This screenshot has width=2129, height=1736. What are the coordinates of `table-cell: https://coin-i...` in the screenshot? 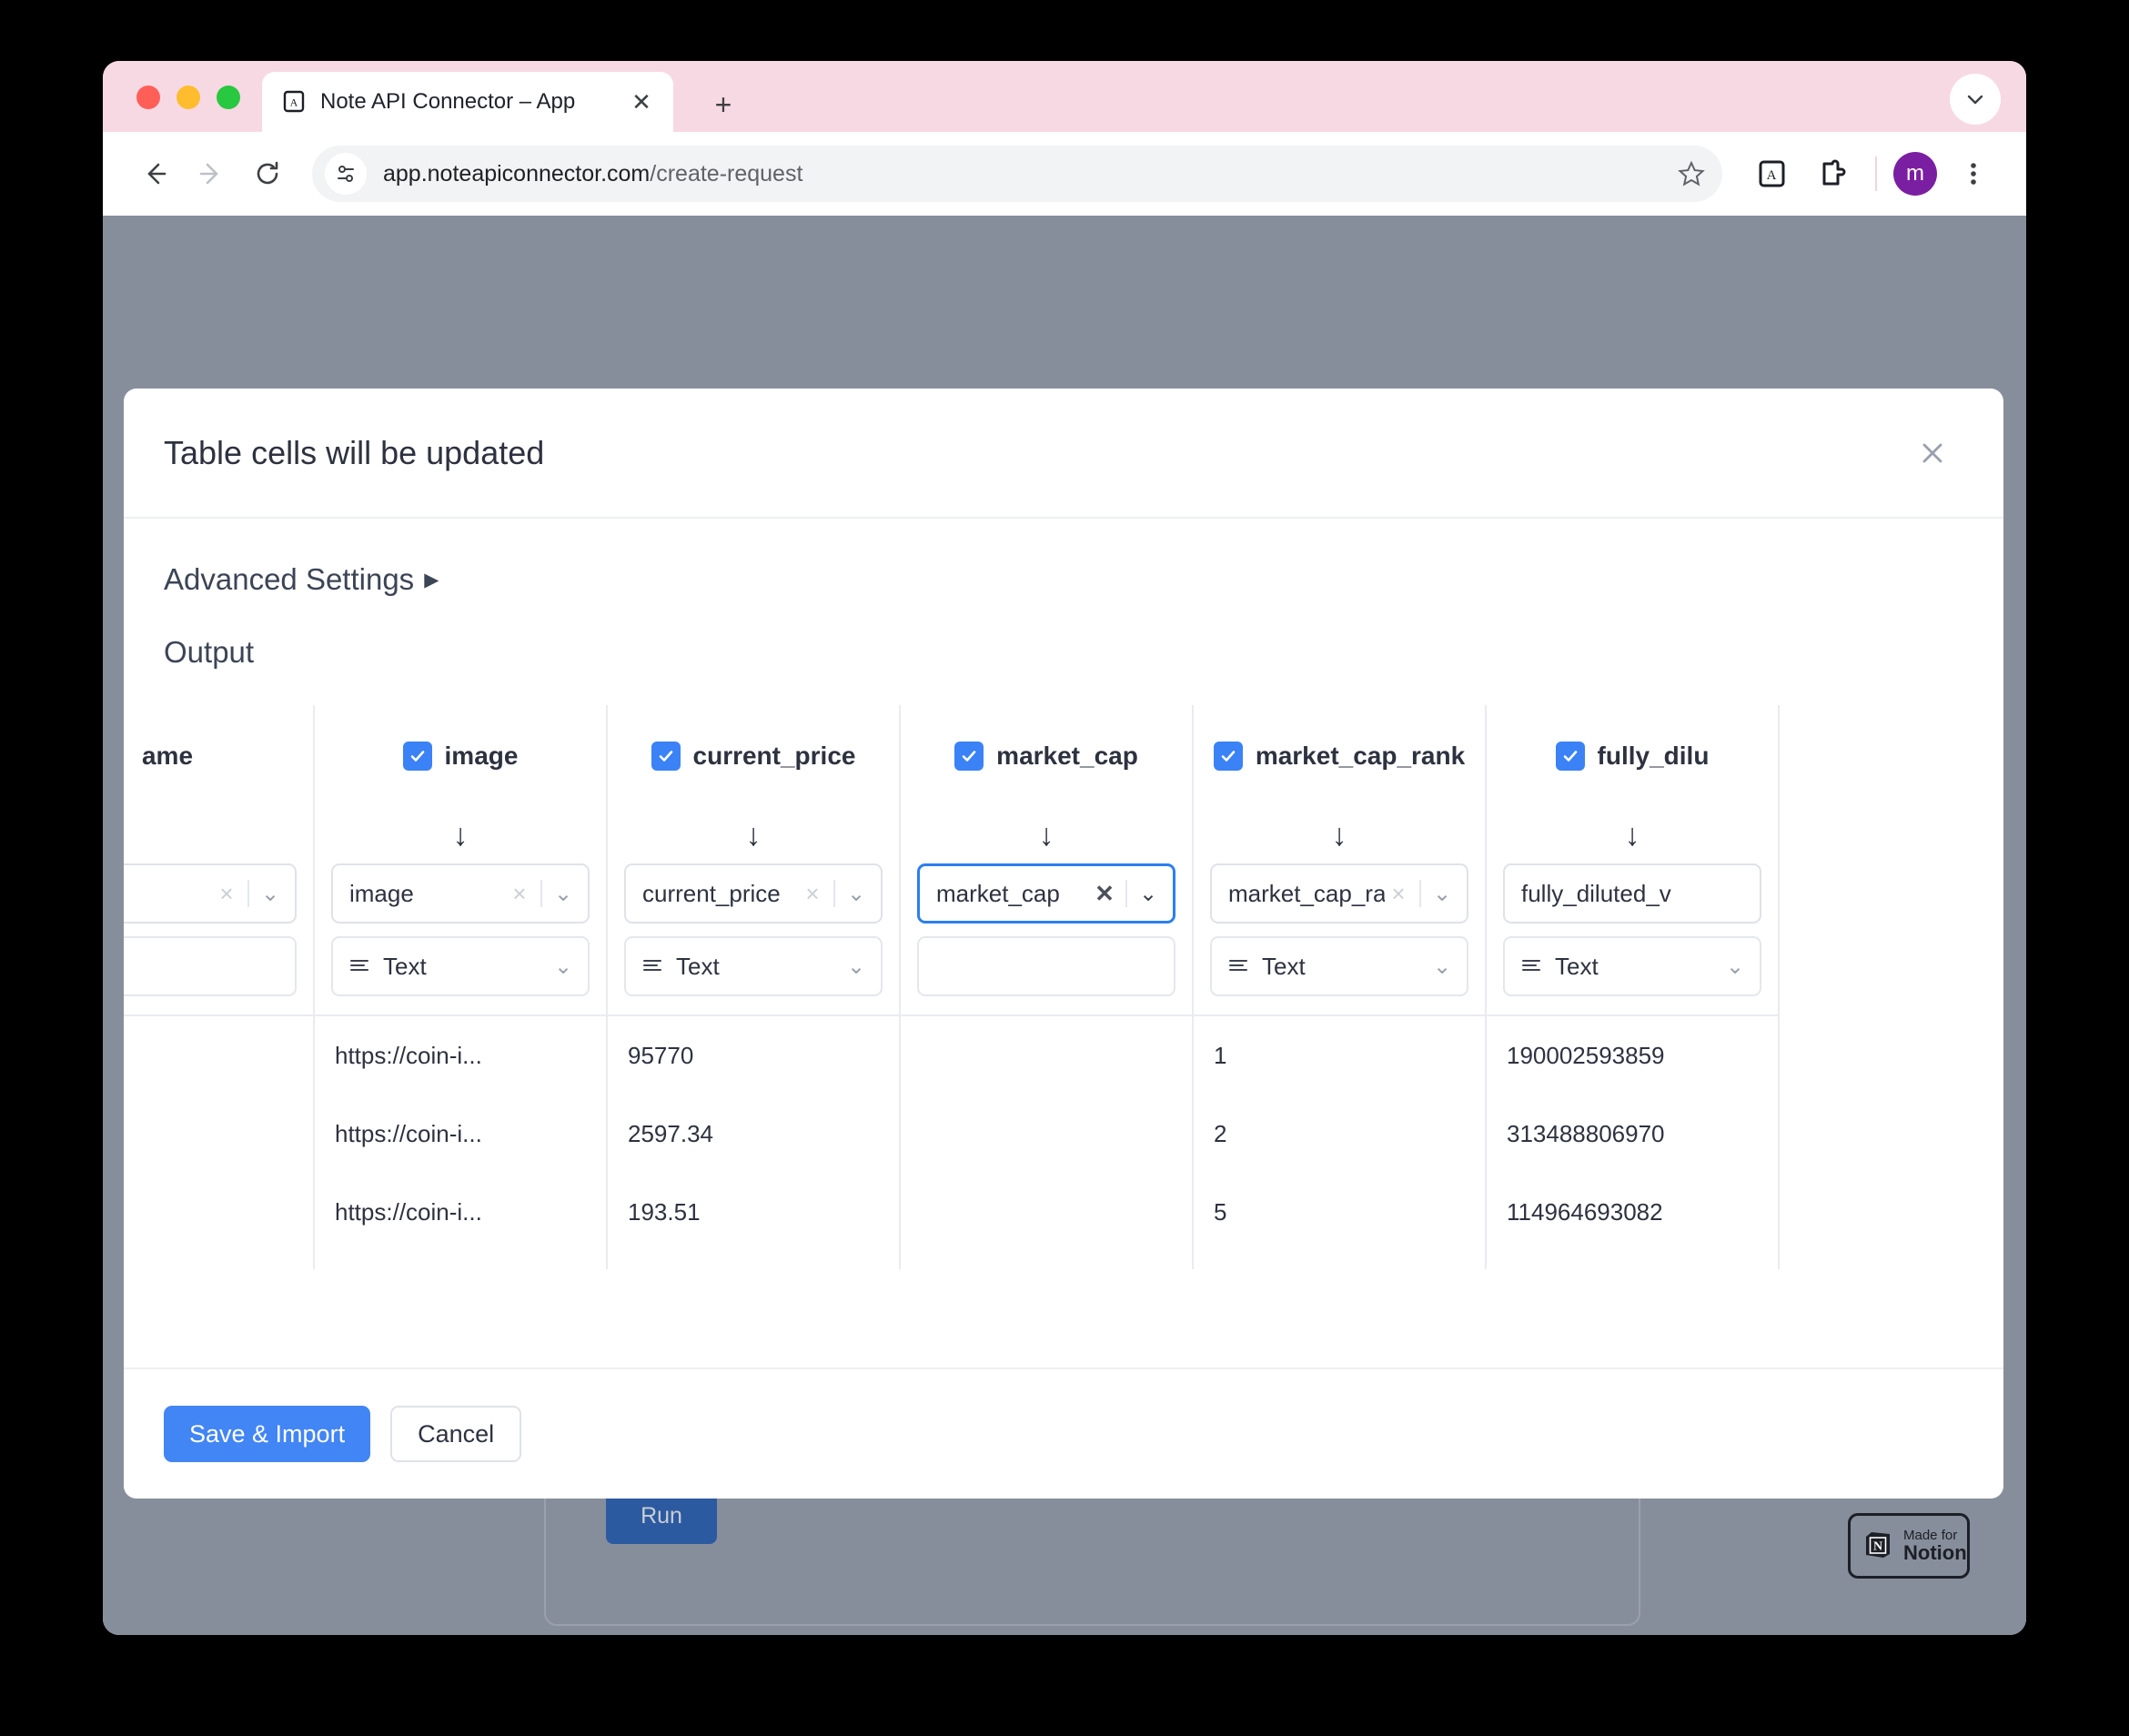 It's located at (409, 1211).